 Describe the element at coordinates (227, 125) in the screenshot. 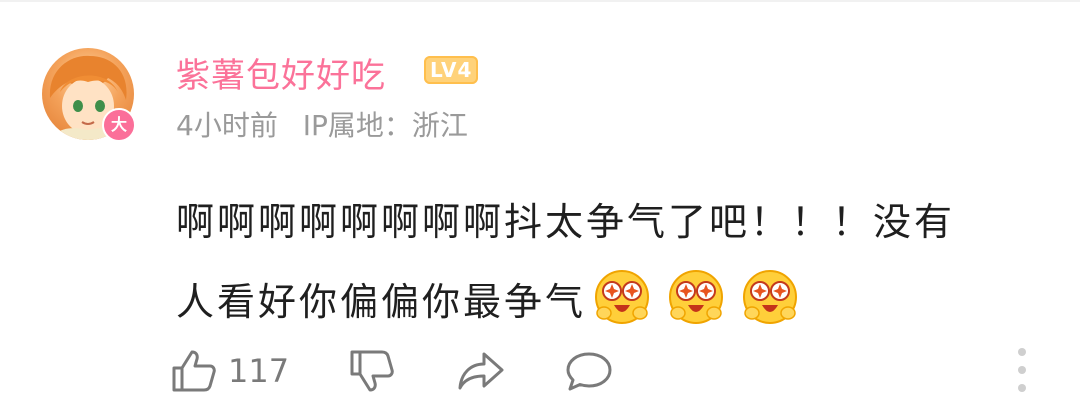

I see `timestamp: 4小时前` at that location.